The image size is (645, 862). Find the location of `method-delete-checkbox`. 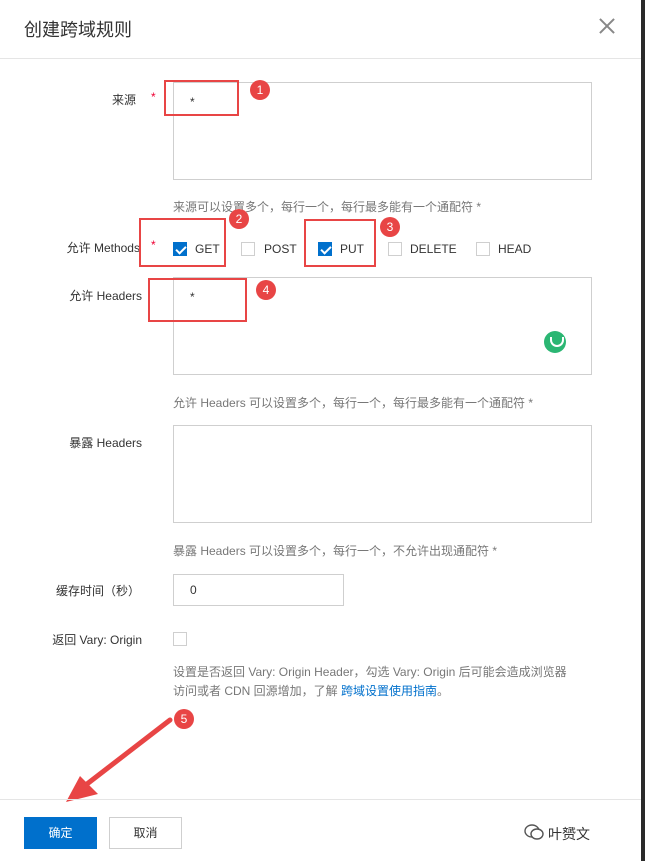

method-delete-checkbox is located at coordinates (395, 249).